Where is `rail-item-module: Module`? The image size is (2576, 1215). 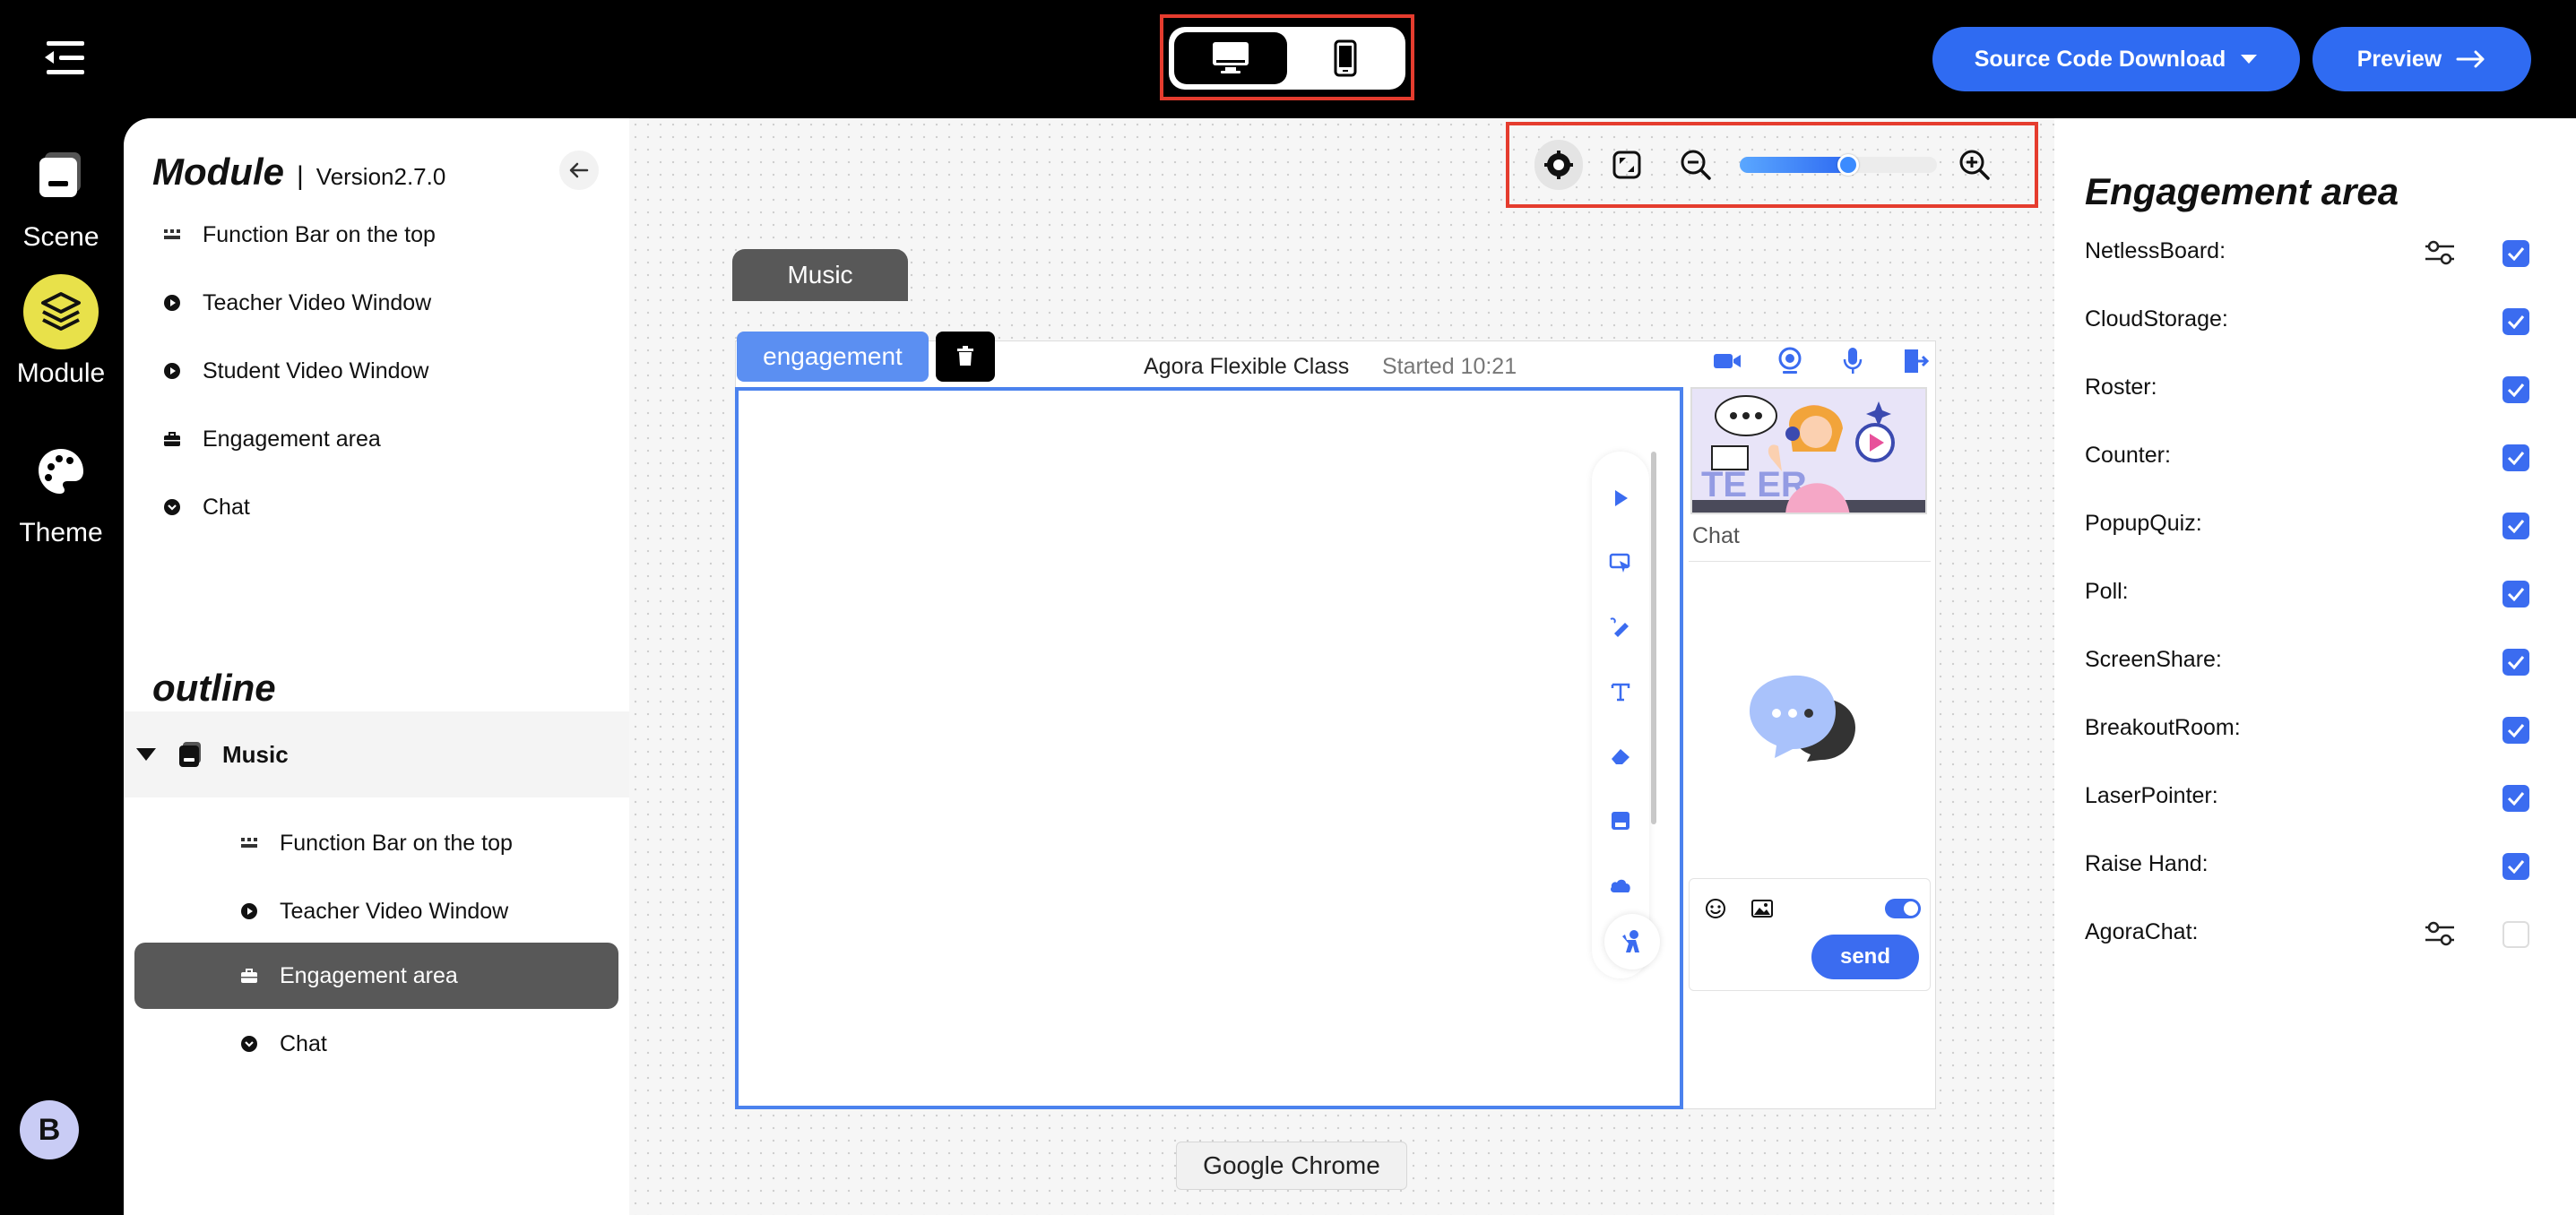 rail-item-module: Module is located at coordinates (61, 331).